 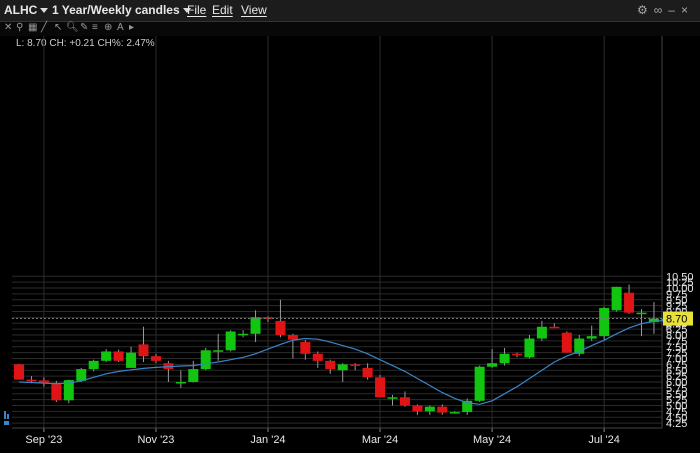 I want to click on period-selector: 1 Year/Weekly candles, so click(x=121, y=10).